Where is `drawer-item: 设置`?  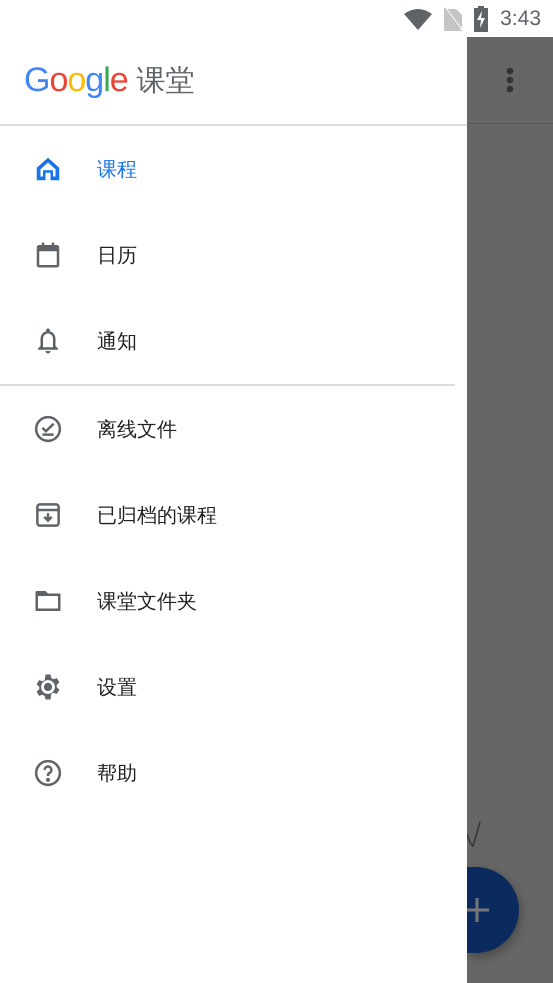 drawer-item: 设置 is located at coordinates (233, 687).